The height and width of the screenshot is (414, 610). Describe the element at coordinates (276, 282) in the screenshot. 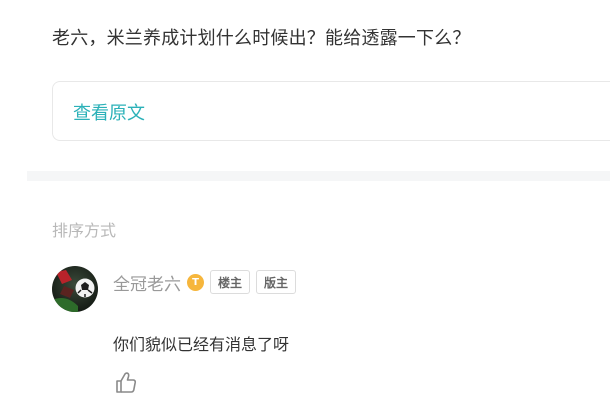

I see `moderator-badge: 版主` at that location.